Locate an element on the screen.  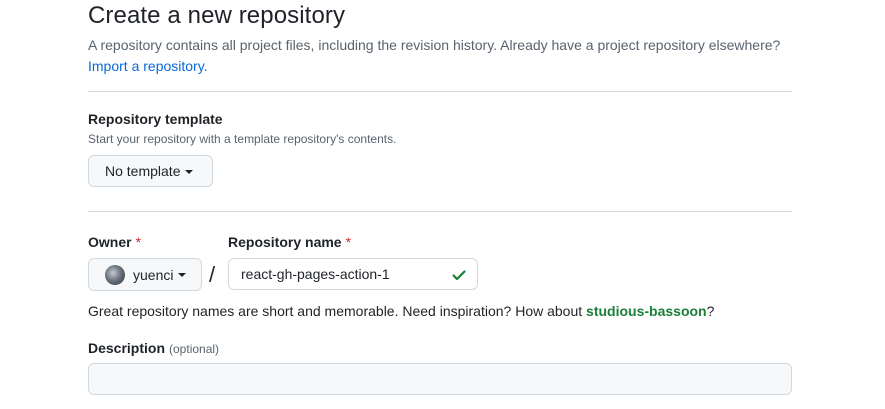
avatar is located at coordinates (115, 274).